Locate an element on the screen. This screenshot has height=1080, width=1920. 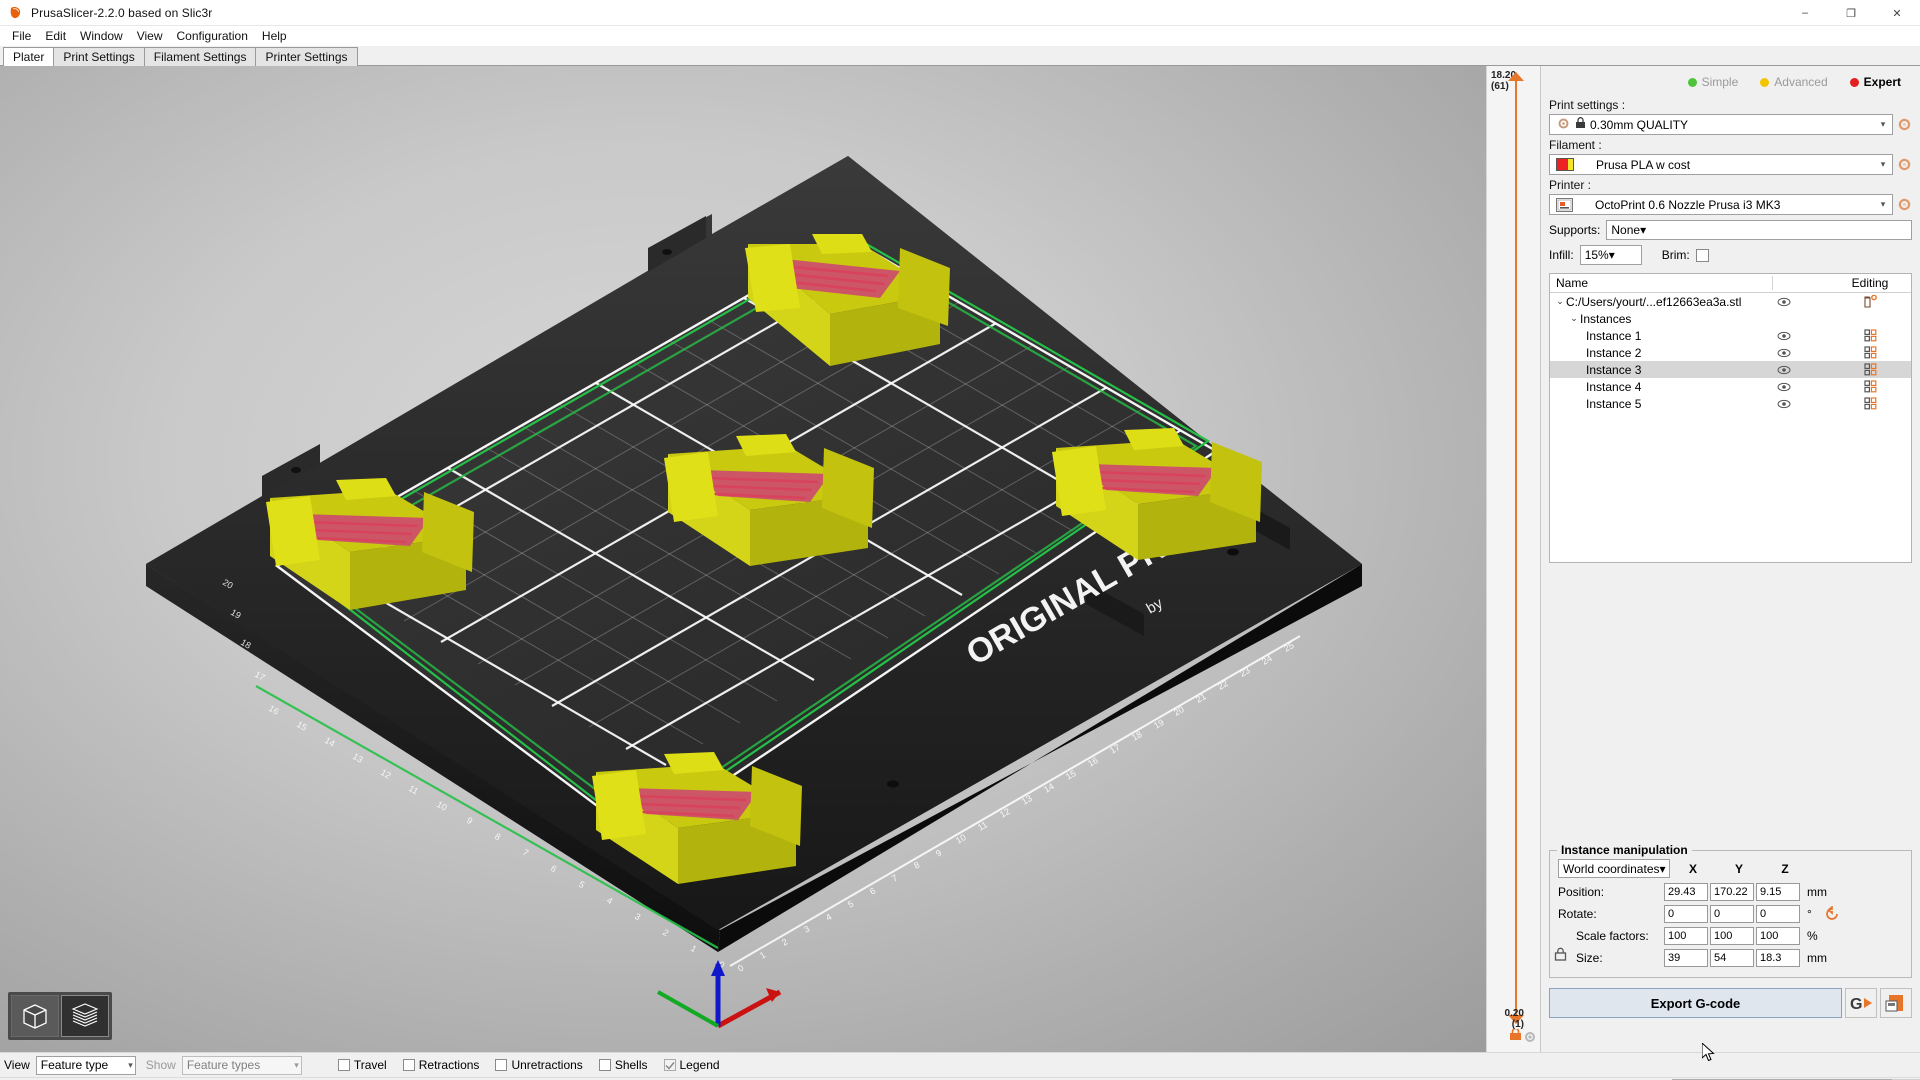
coordinate-system-combo: World coordinates ▾ is located at coordinates (1614, 868).